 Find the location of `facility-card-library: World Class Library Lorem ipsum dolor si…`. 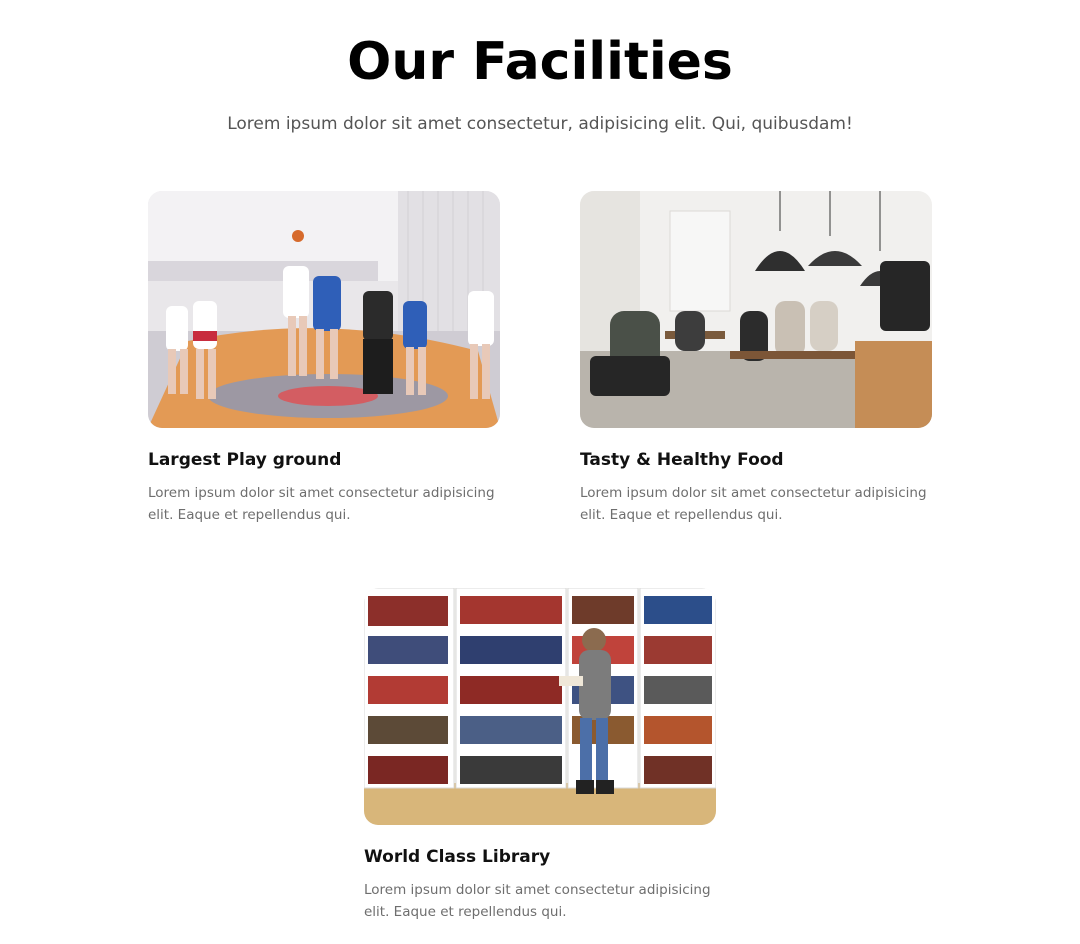

facility-card-library: World Class Library Lorem ipsum dolor si… is located at coordinates (540, 755).